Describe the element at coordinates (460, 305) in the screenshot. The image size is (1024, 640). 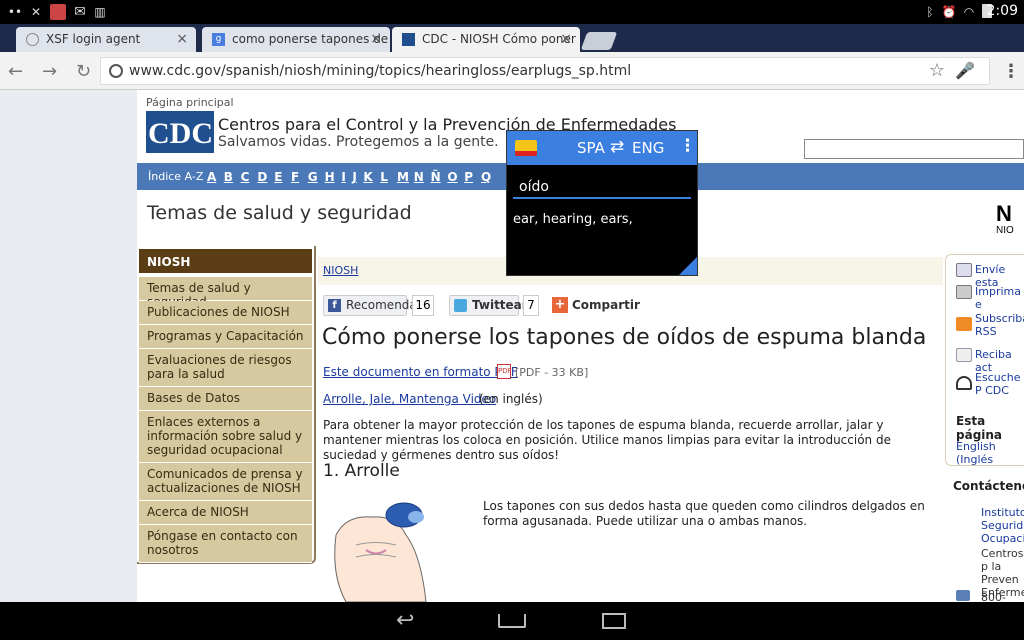
I see `twitter-icon` at that location.